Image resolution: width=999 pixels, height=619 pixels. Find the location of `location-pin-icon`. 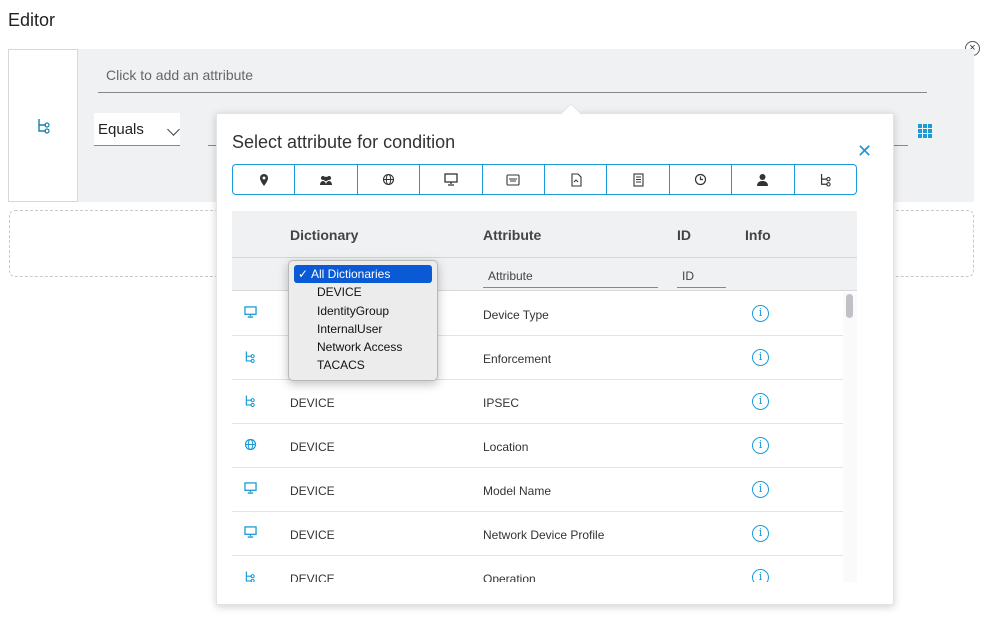

location-pin-icon is located at coordinates (264, 179).